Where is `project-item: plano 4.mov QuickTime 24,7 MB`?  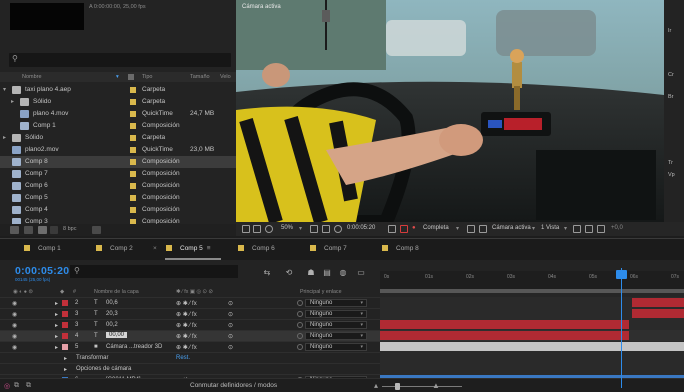
project-item: plano 4.mov QuickTime 24,7 MB is located at coordinates (118, 114).